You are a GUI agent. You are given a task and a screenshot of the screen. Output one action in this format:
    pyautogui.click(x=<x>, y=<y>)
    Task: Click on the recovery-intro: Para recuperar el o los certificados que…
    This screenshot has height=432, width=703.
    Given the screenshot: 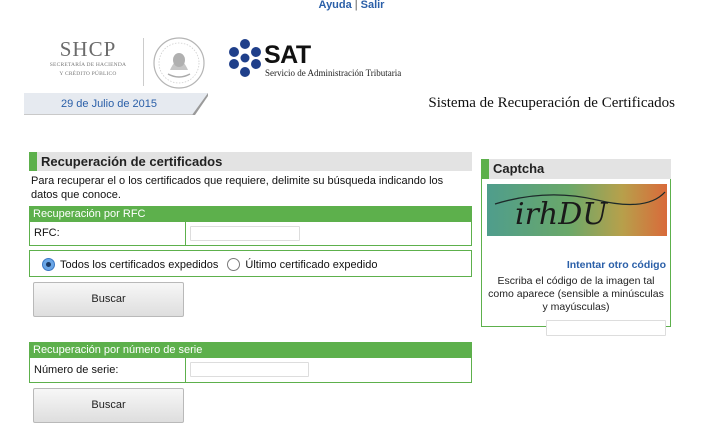 What is the action you would take?
    pyautogui.click(x=237, y=188)
    